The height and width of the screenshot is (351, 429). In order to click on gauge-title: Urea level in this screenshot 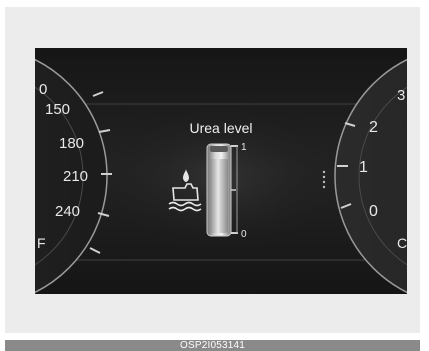, I will do `click(220, 128)`.